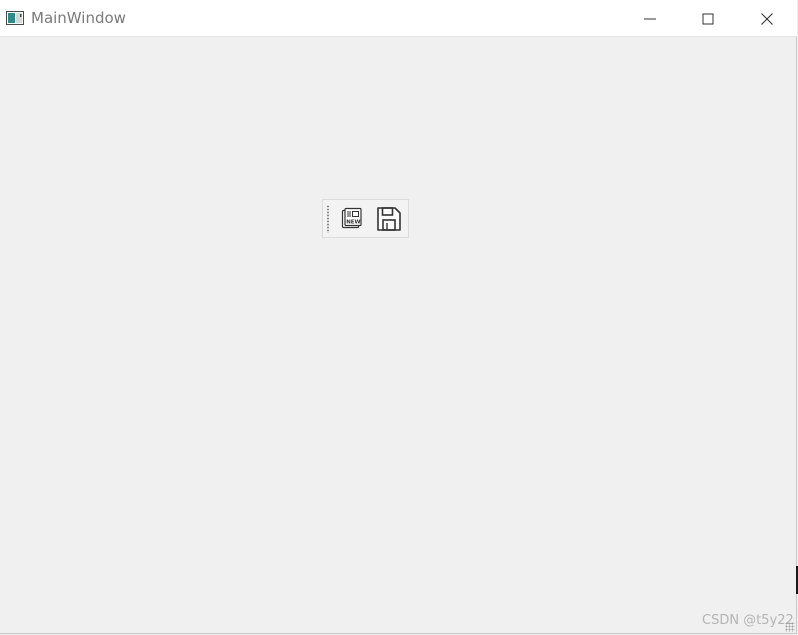 The height and width of the screenshot is (635, 798). What do you see at coordinates (748, 620) in the screenshot?
I see `watermark-text: CSDN @t5y22` at bounding box center [748, 620].